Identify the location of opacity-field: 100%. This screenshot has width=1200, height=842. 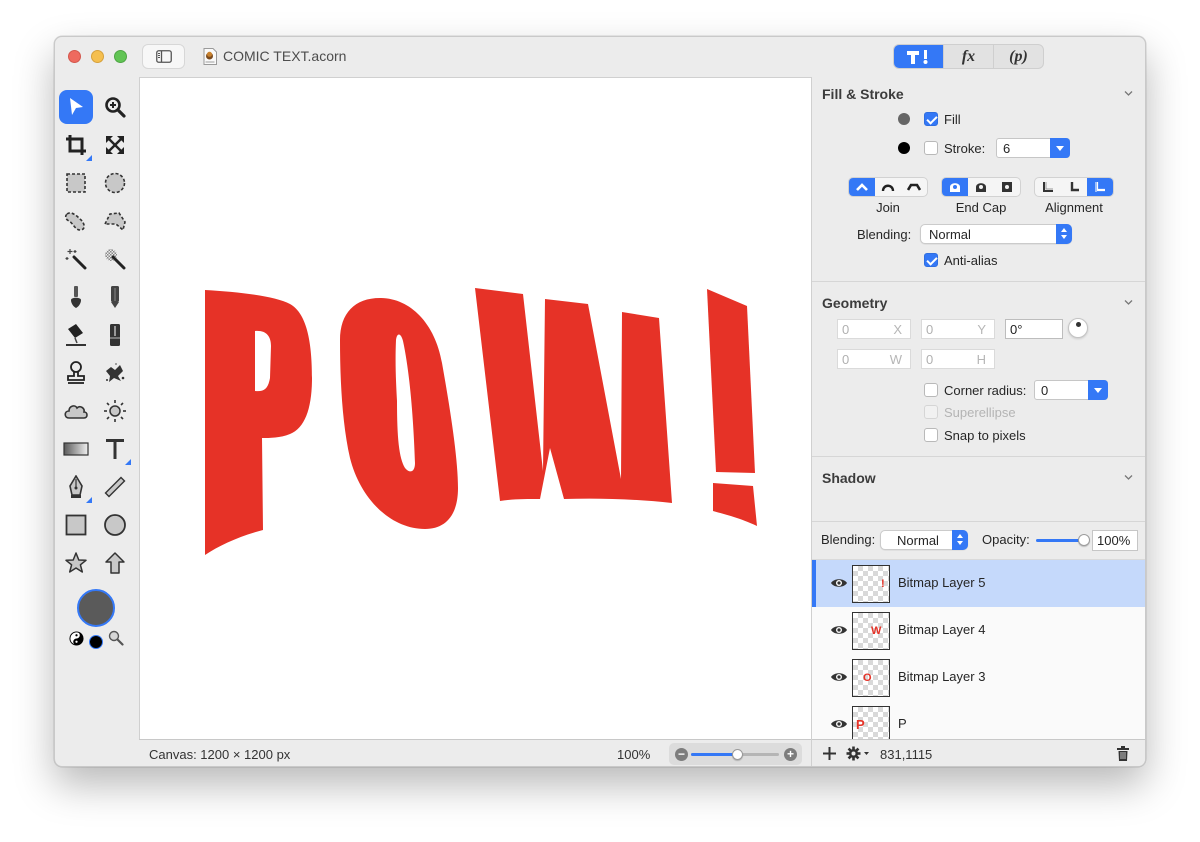
(1115, 540).